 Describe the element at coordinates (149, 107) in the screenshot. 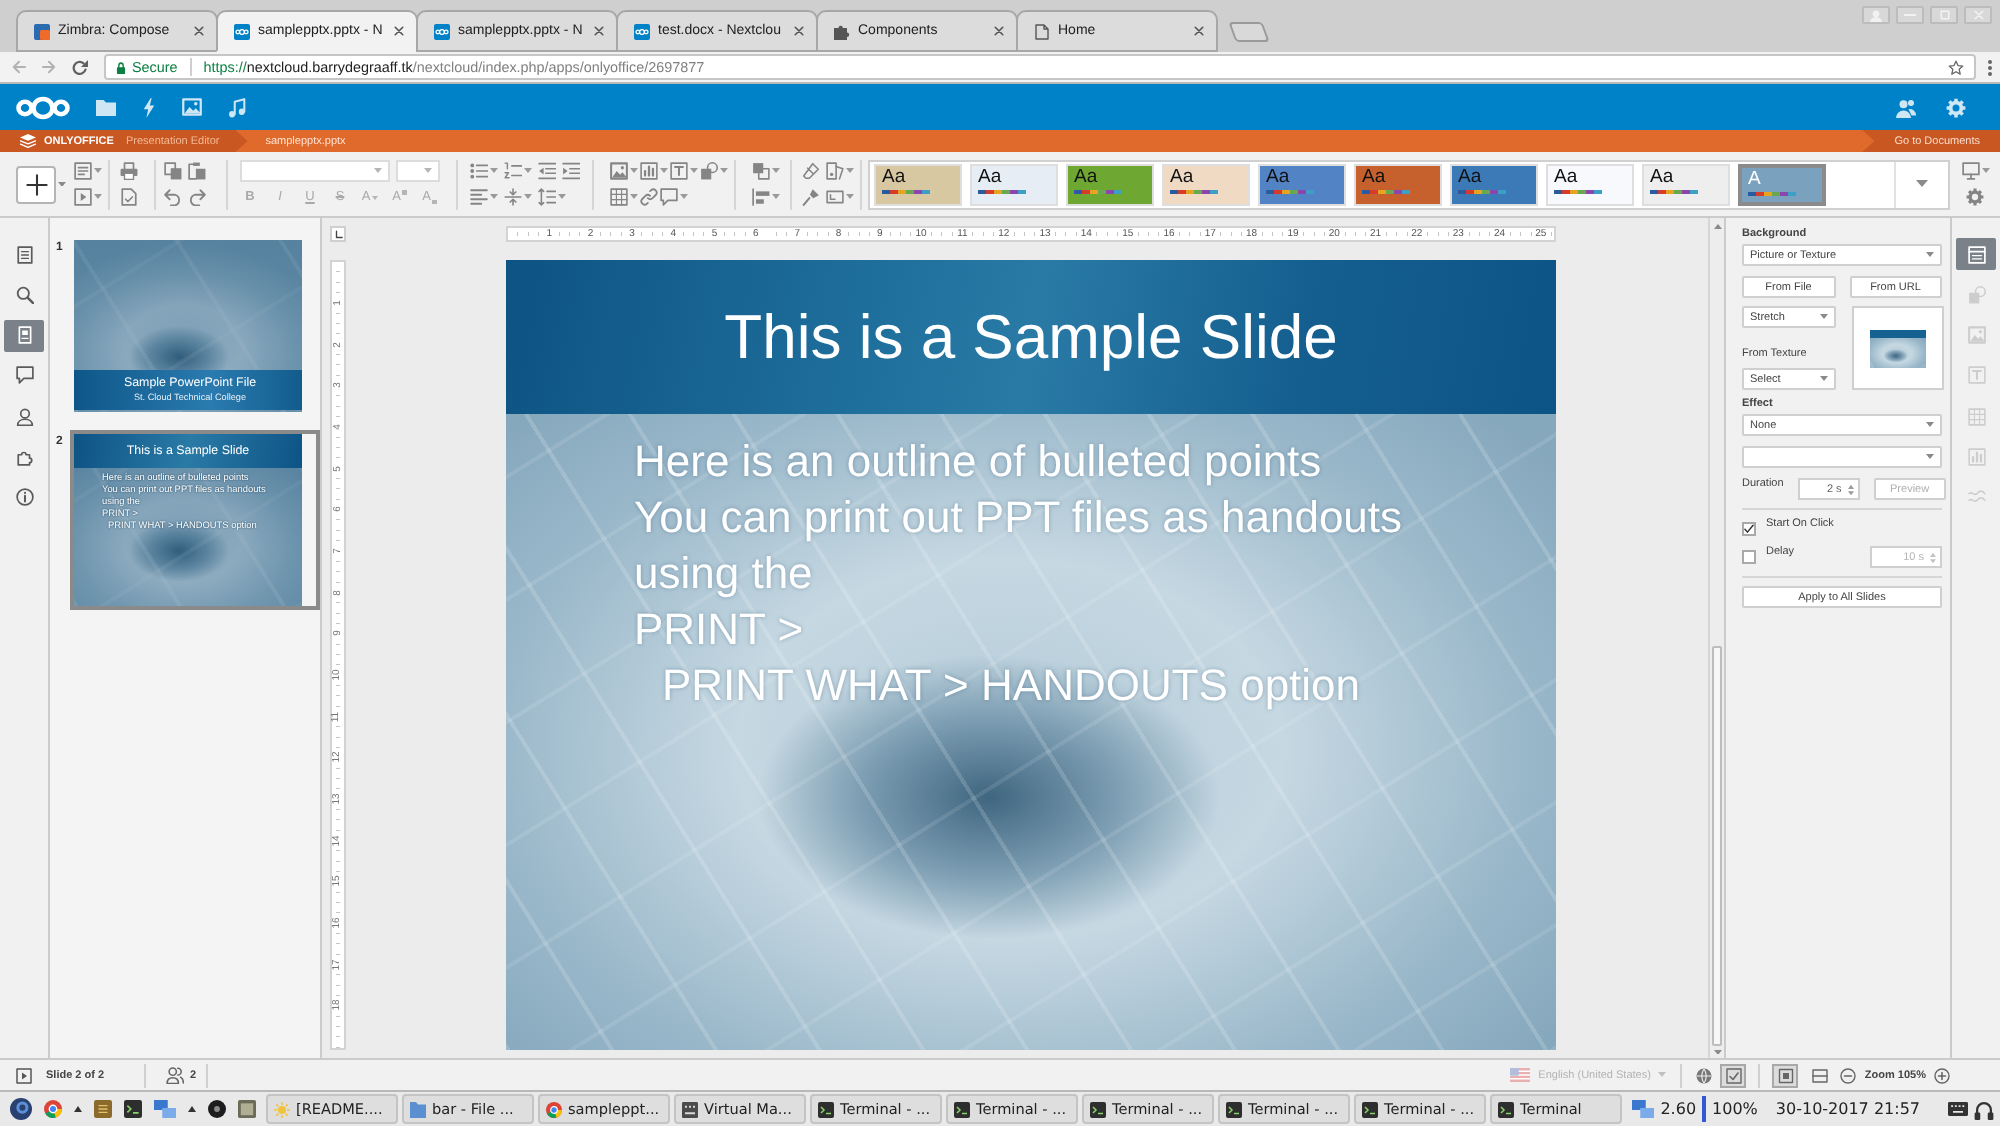

I see `lightning-icon` at that location.